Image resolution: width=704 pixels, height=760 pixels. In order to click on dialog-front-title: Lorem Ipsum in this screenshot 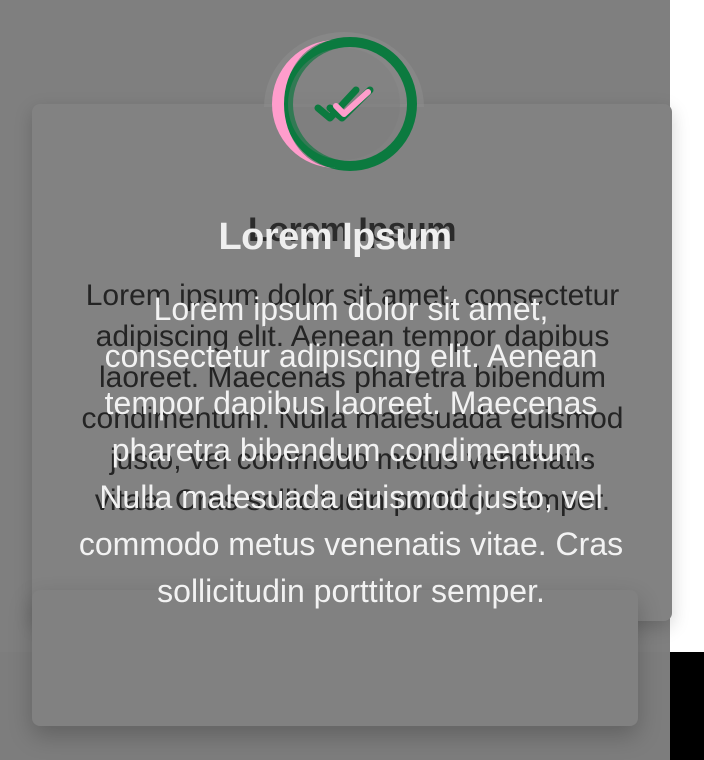, I will do `click(335, 237)`.